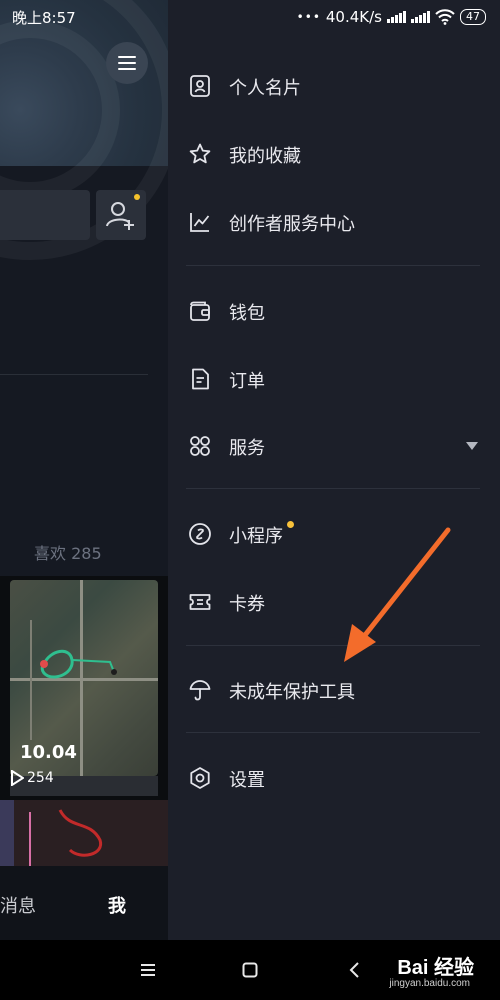 The width and height of the screenshot is (500, 1000). What do you see at coordinates (334, 602) in the screenshot?
I see `menu-item-coupons: 卡券` at bounding box center [334, 602].